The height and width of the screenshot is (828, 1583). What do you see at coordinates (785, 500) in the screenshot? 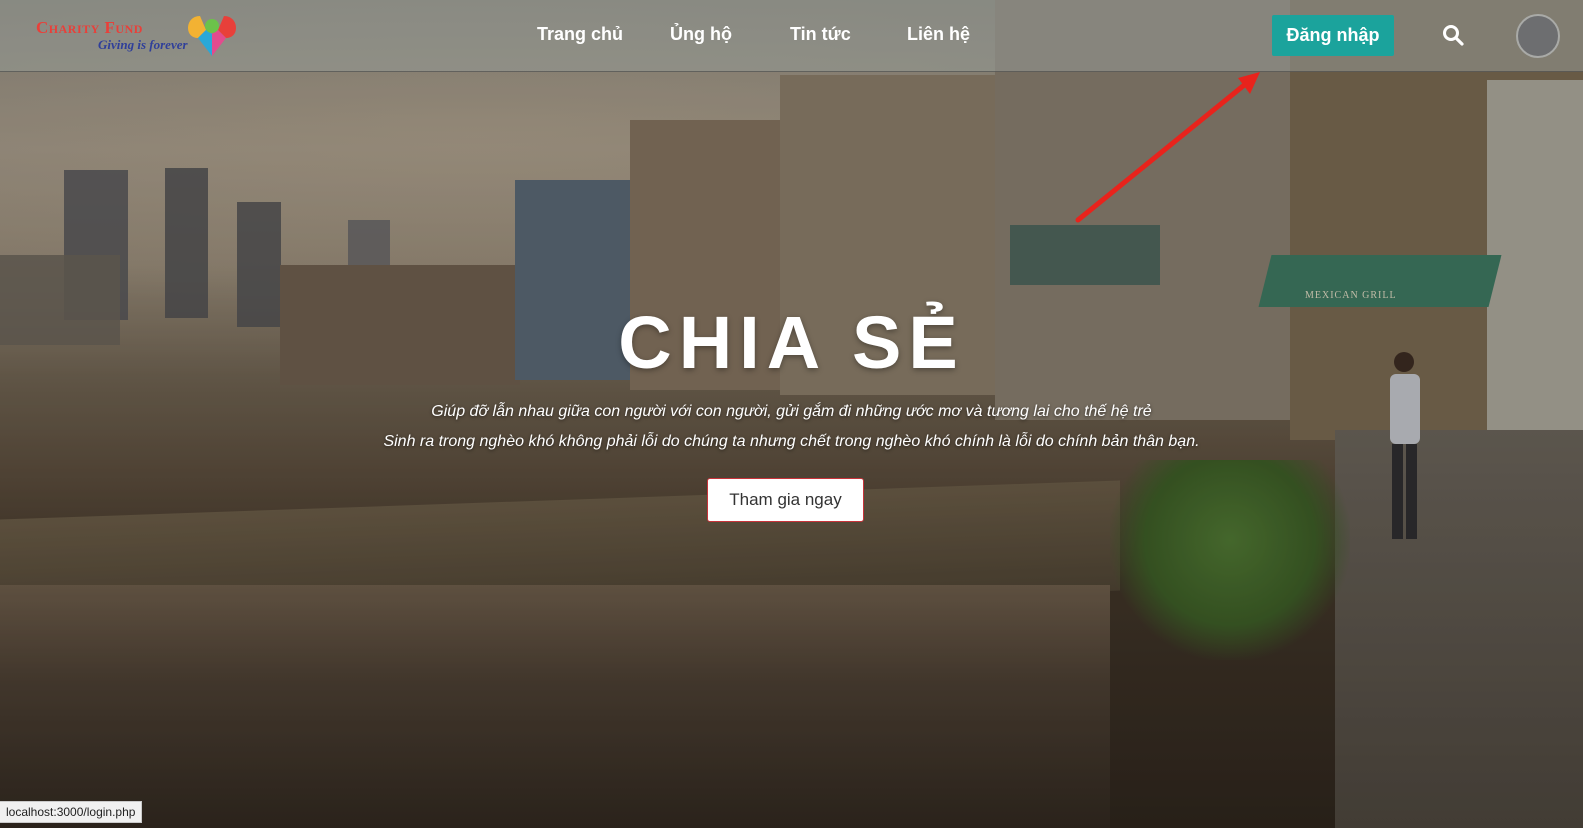
I see `join-now-button: Tham gia ngay` at bounding box center [785, 500].